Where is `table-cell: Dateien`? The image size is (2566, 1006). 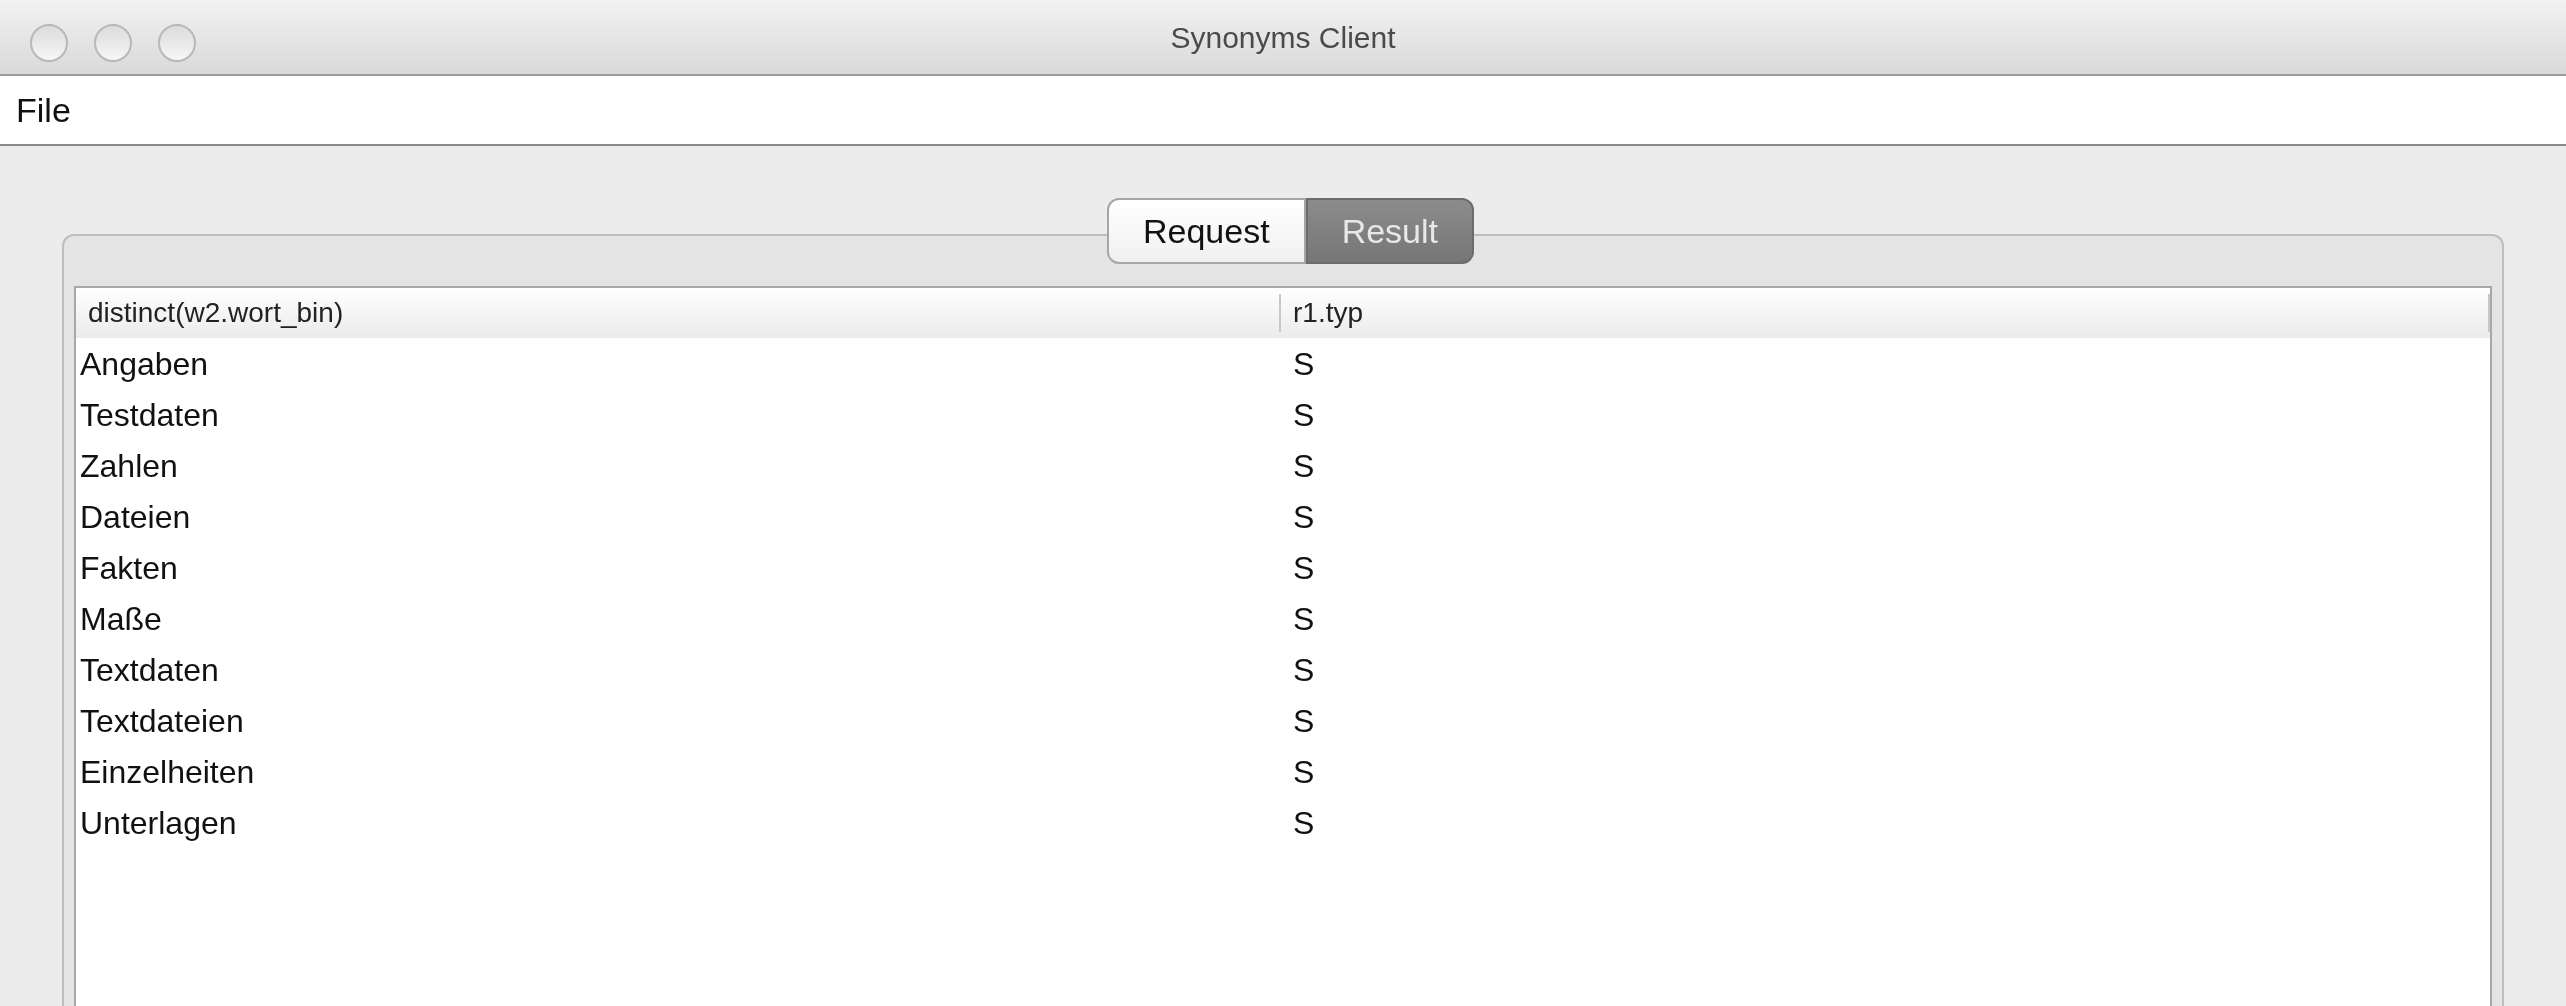 table-cell: Dateien is located at coordinates (135, 516).